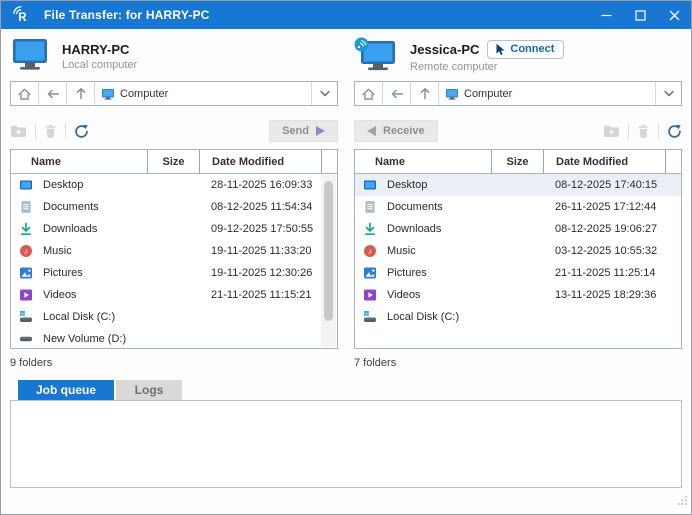 The width and height of the screenshot is (692, 515). I want to click on local-delete-button, so click(50, 131).